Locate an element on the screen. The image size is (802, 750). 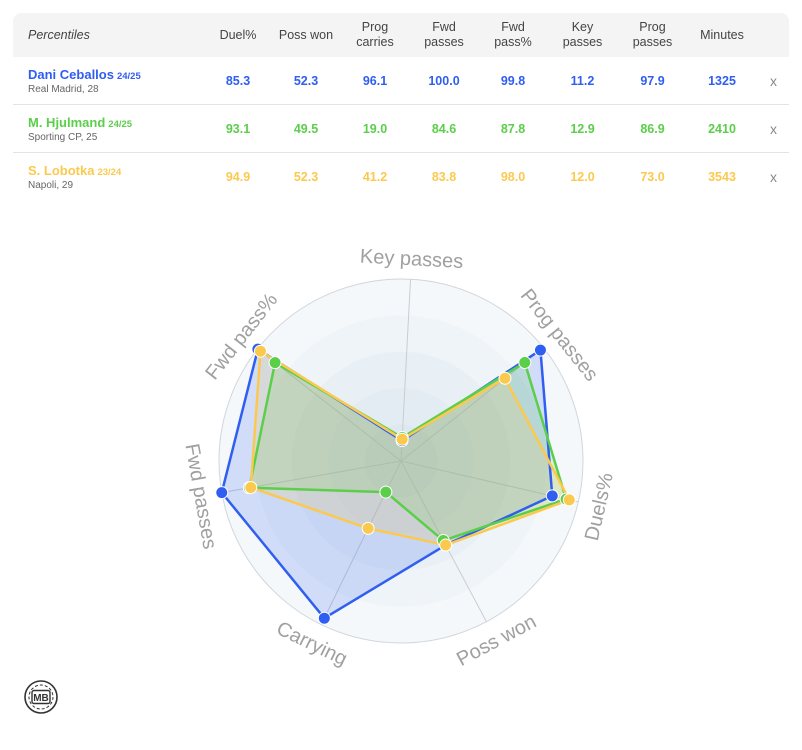
player-name: M. Hjulmand is located at coordinates (66, 122).